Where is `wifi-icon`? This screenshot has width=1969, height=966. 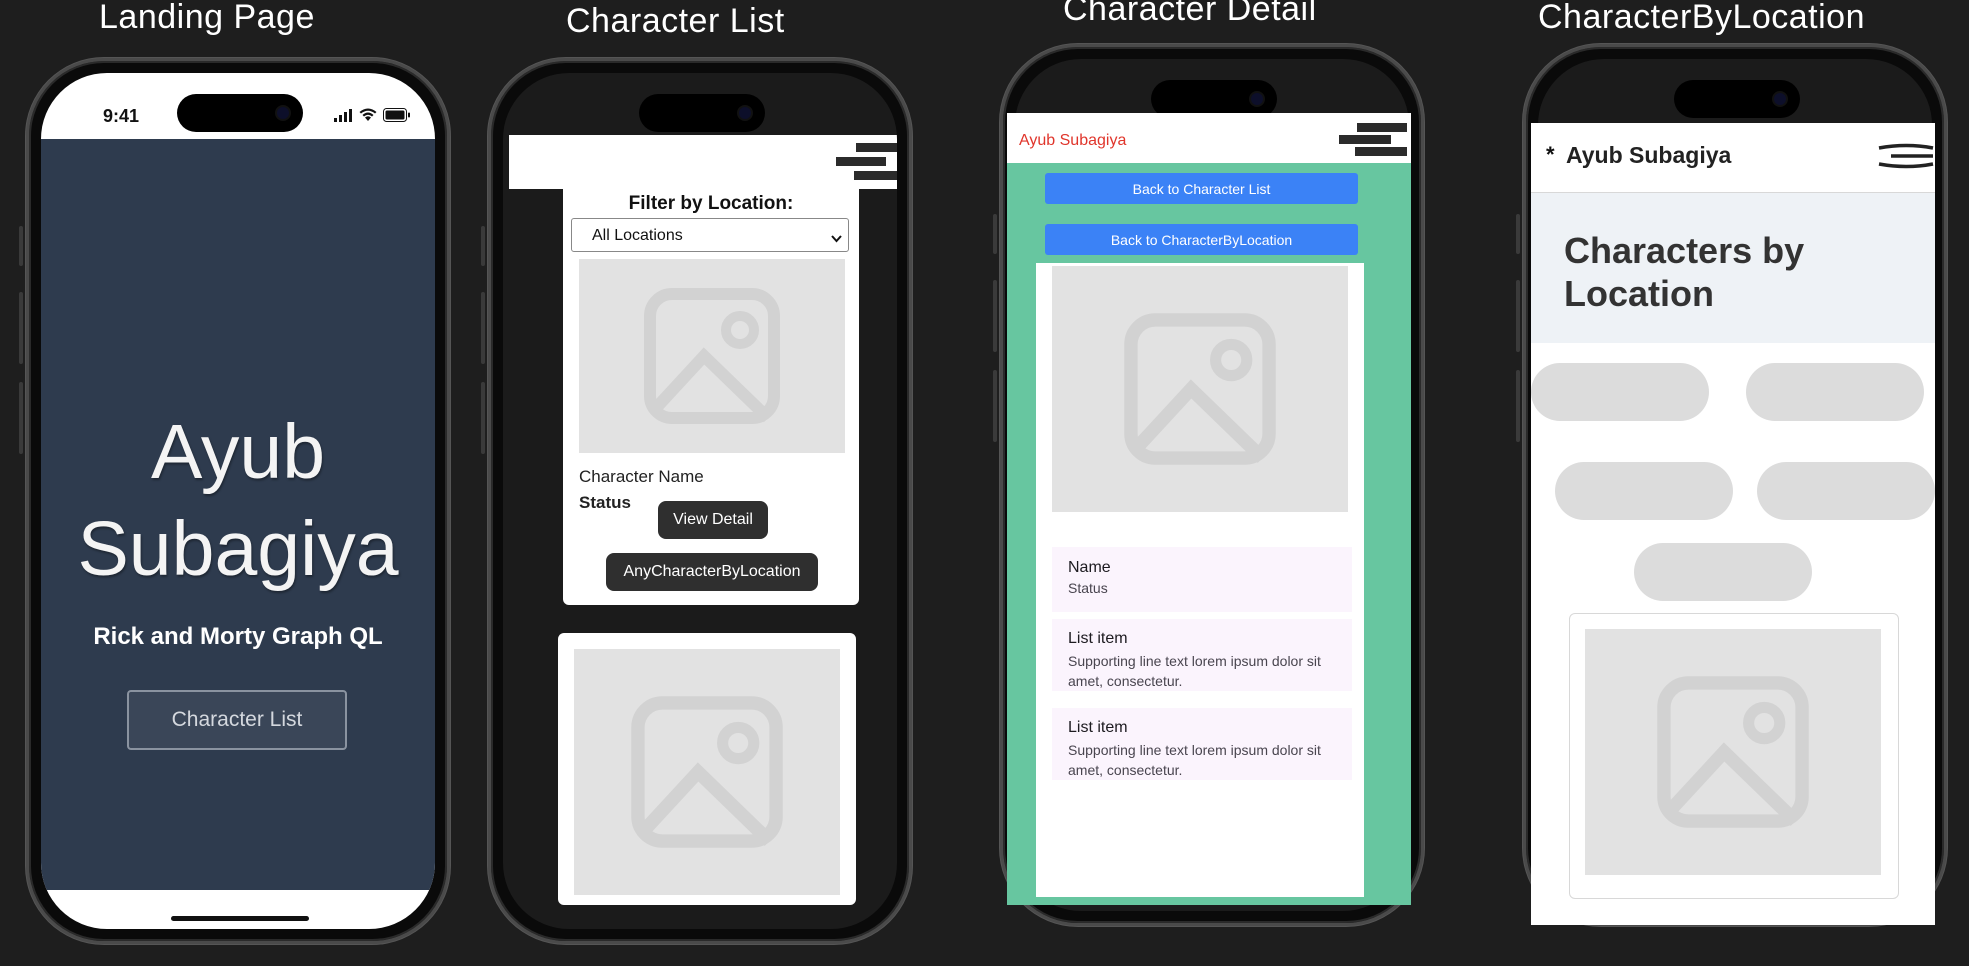
wifi-icon is located at coordinates (368, 115).